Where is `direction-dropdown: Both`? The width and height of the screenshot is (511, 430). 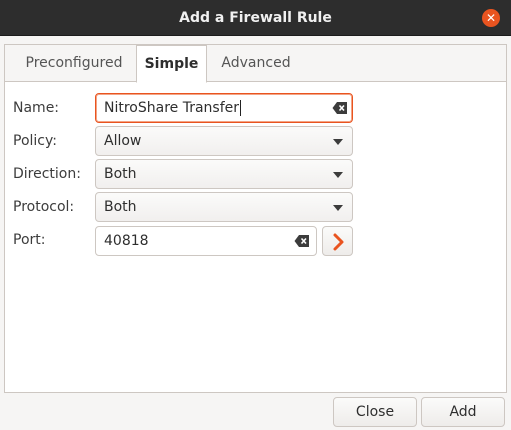
direction-dropdown: Both is located at coordinates (224, 174).